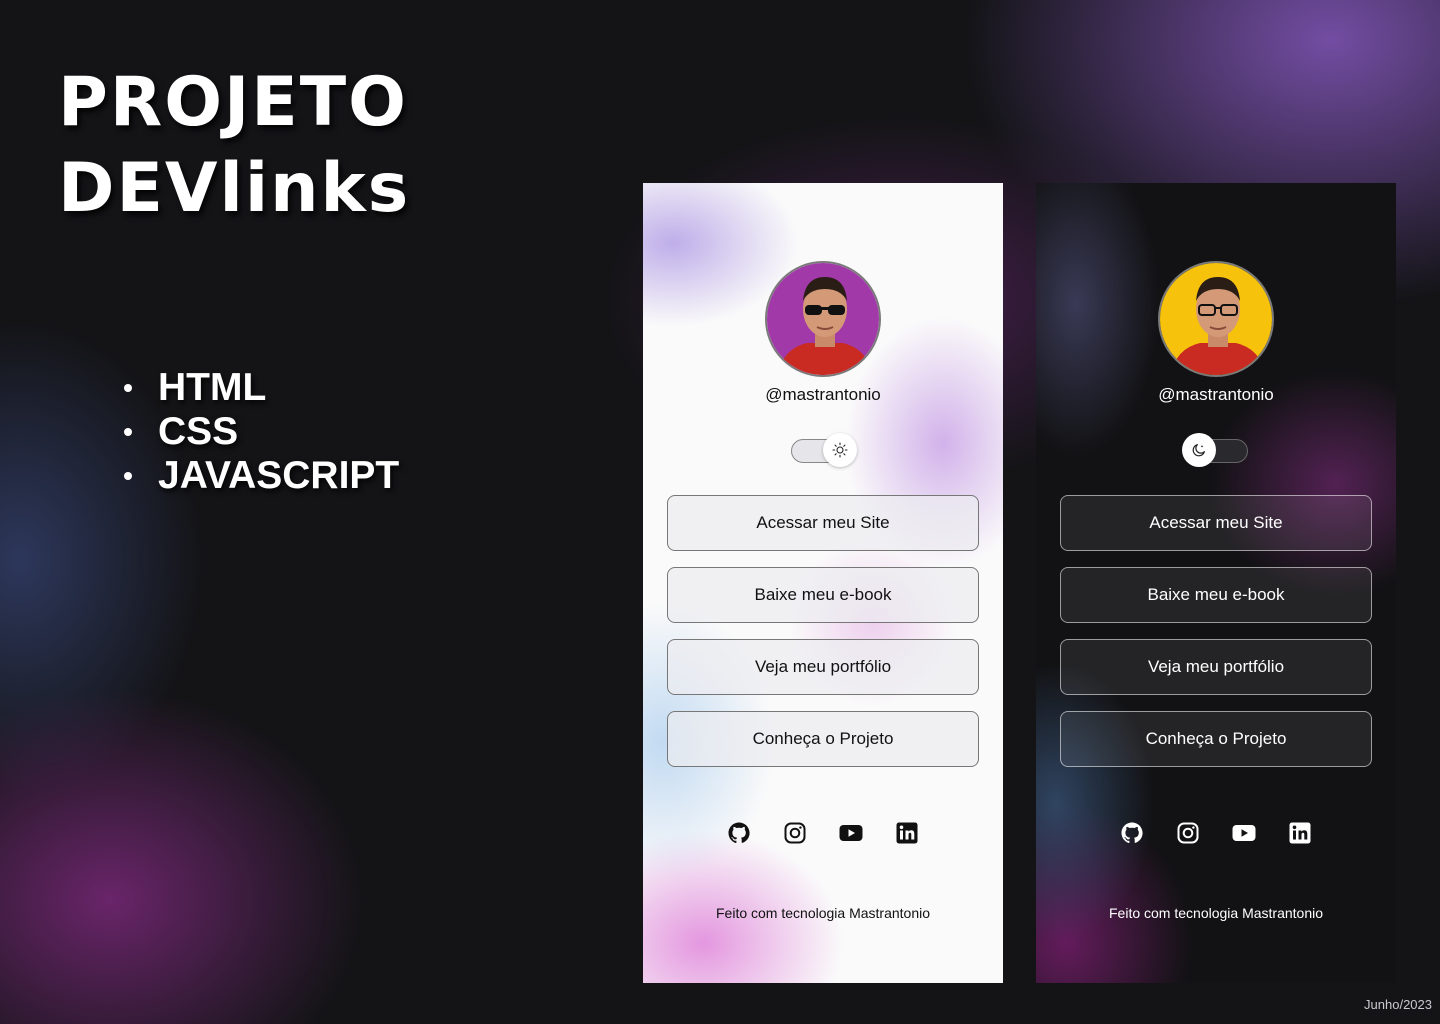 This screenshot has height=1024, width=1440. Describe the element at coordinates (261, 476) in the screenshot. I see `technology-item: JAVASCRIPT` at that location.